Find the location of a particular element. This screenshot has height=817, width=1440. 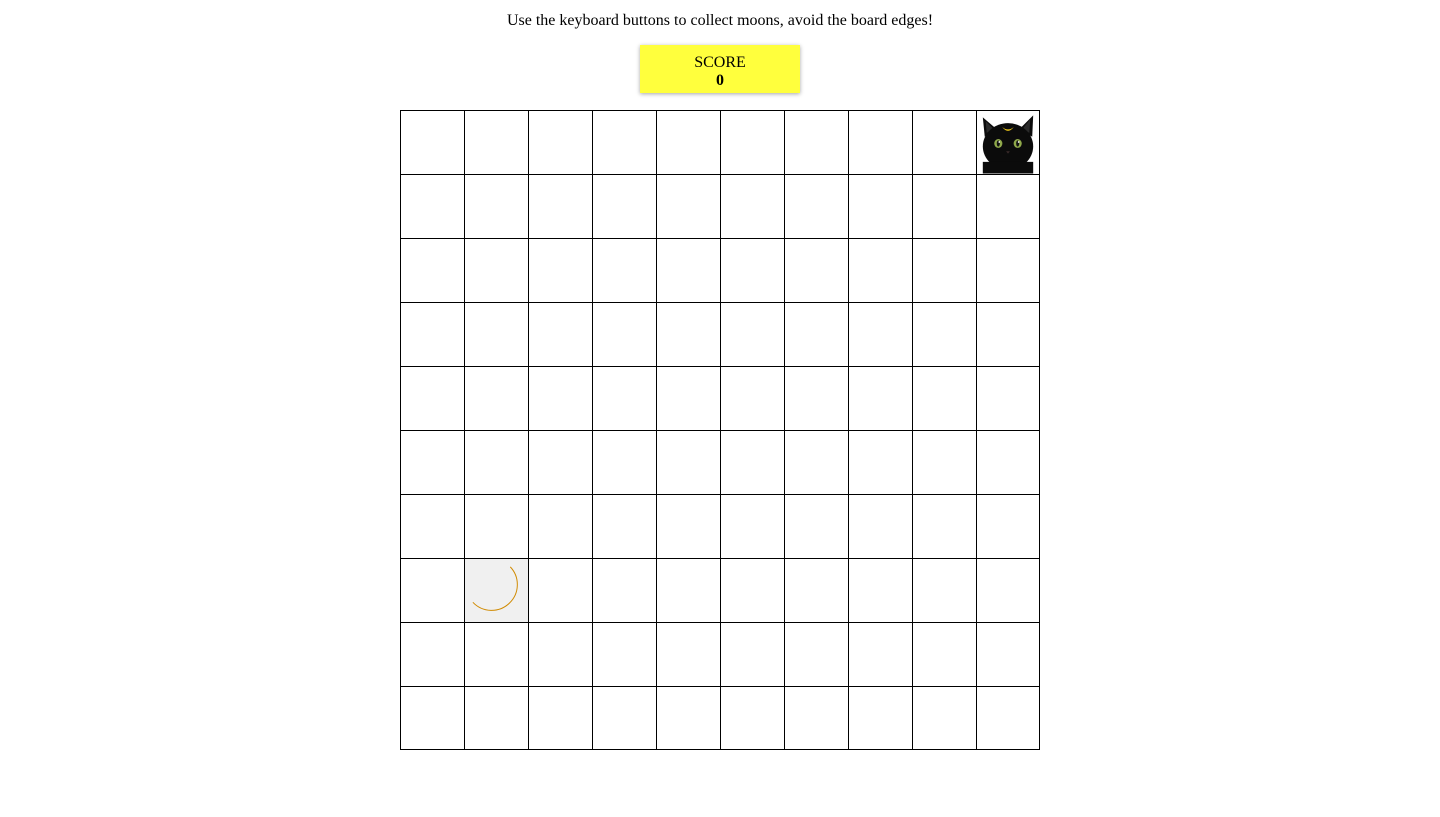

score-label: SCORE is located at coordinates (720, 62).